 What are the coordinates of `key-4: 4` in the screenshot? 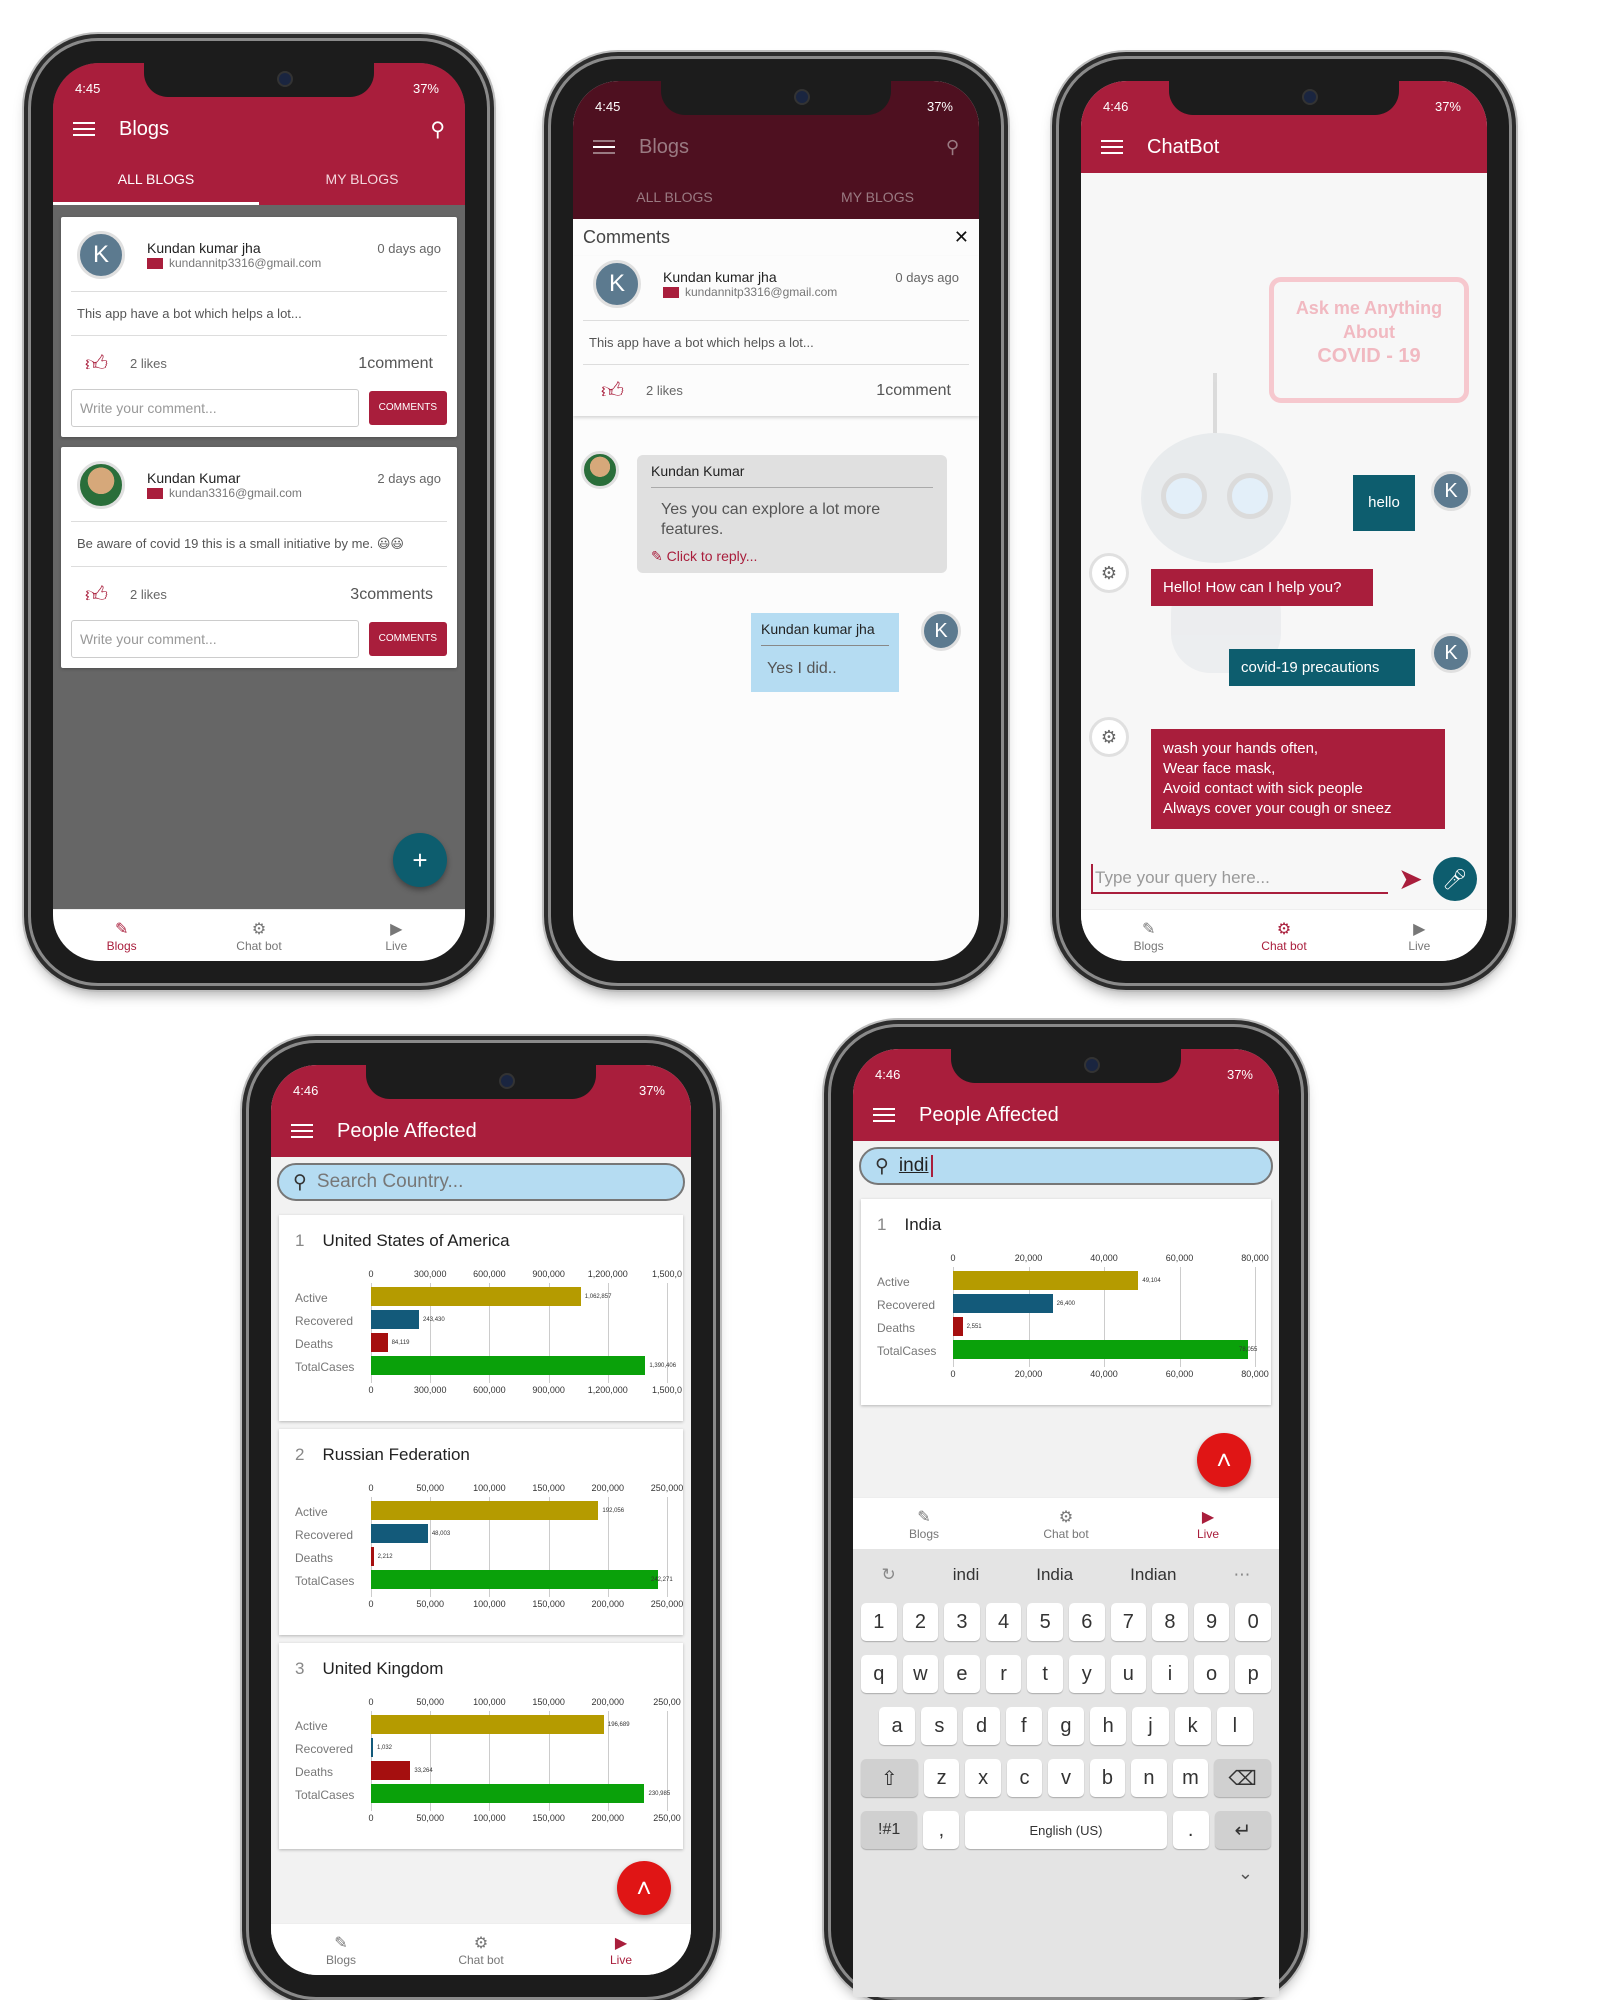 It's located at (1003, 1622).